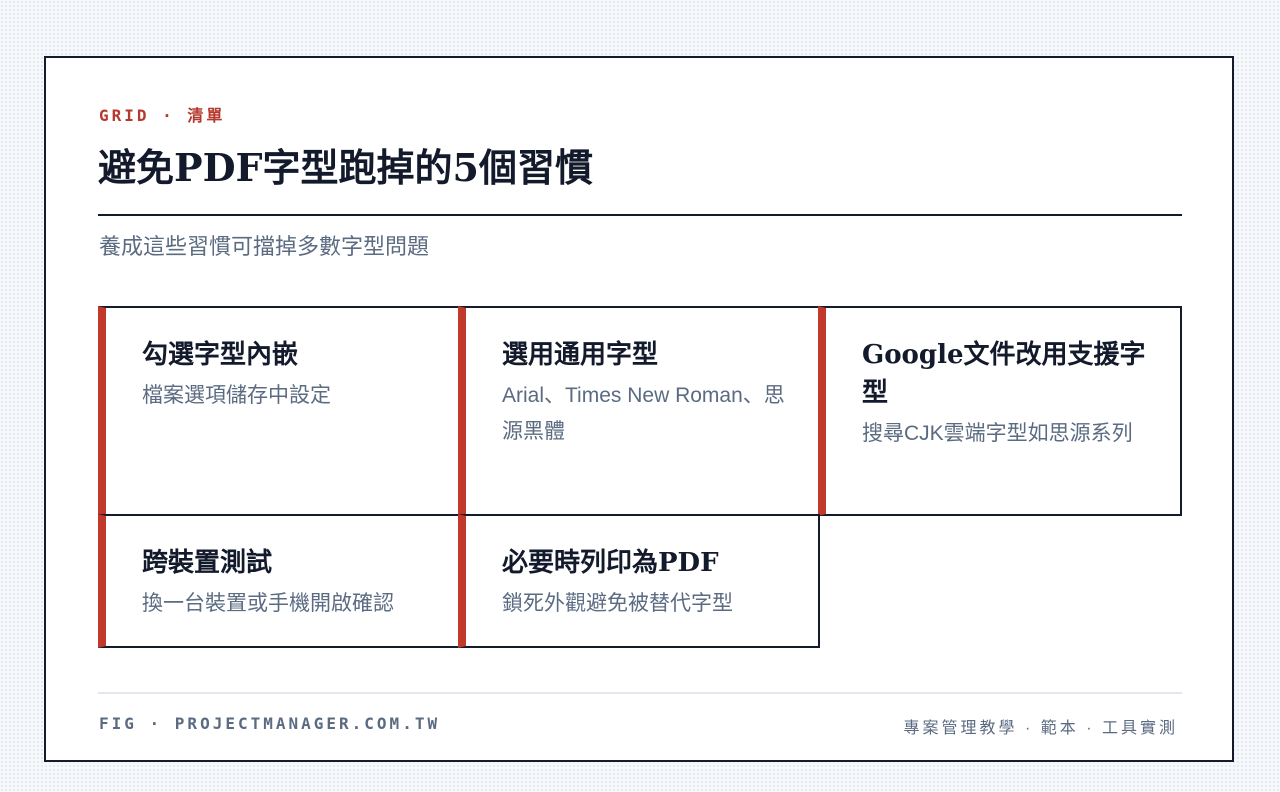 The width and height of the screenshot is (1280, 792). What do you see at coordinates (162, 115) in the screenshot?
I see `eyebrow-label: GRID · 清單` at bounding box center [162, 115].